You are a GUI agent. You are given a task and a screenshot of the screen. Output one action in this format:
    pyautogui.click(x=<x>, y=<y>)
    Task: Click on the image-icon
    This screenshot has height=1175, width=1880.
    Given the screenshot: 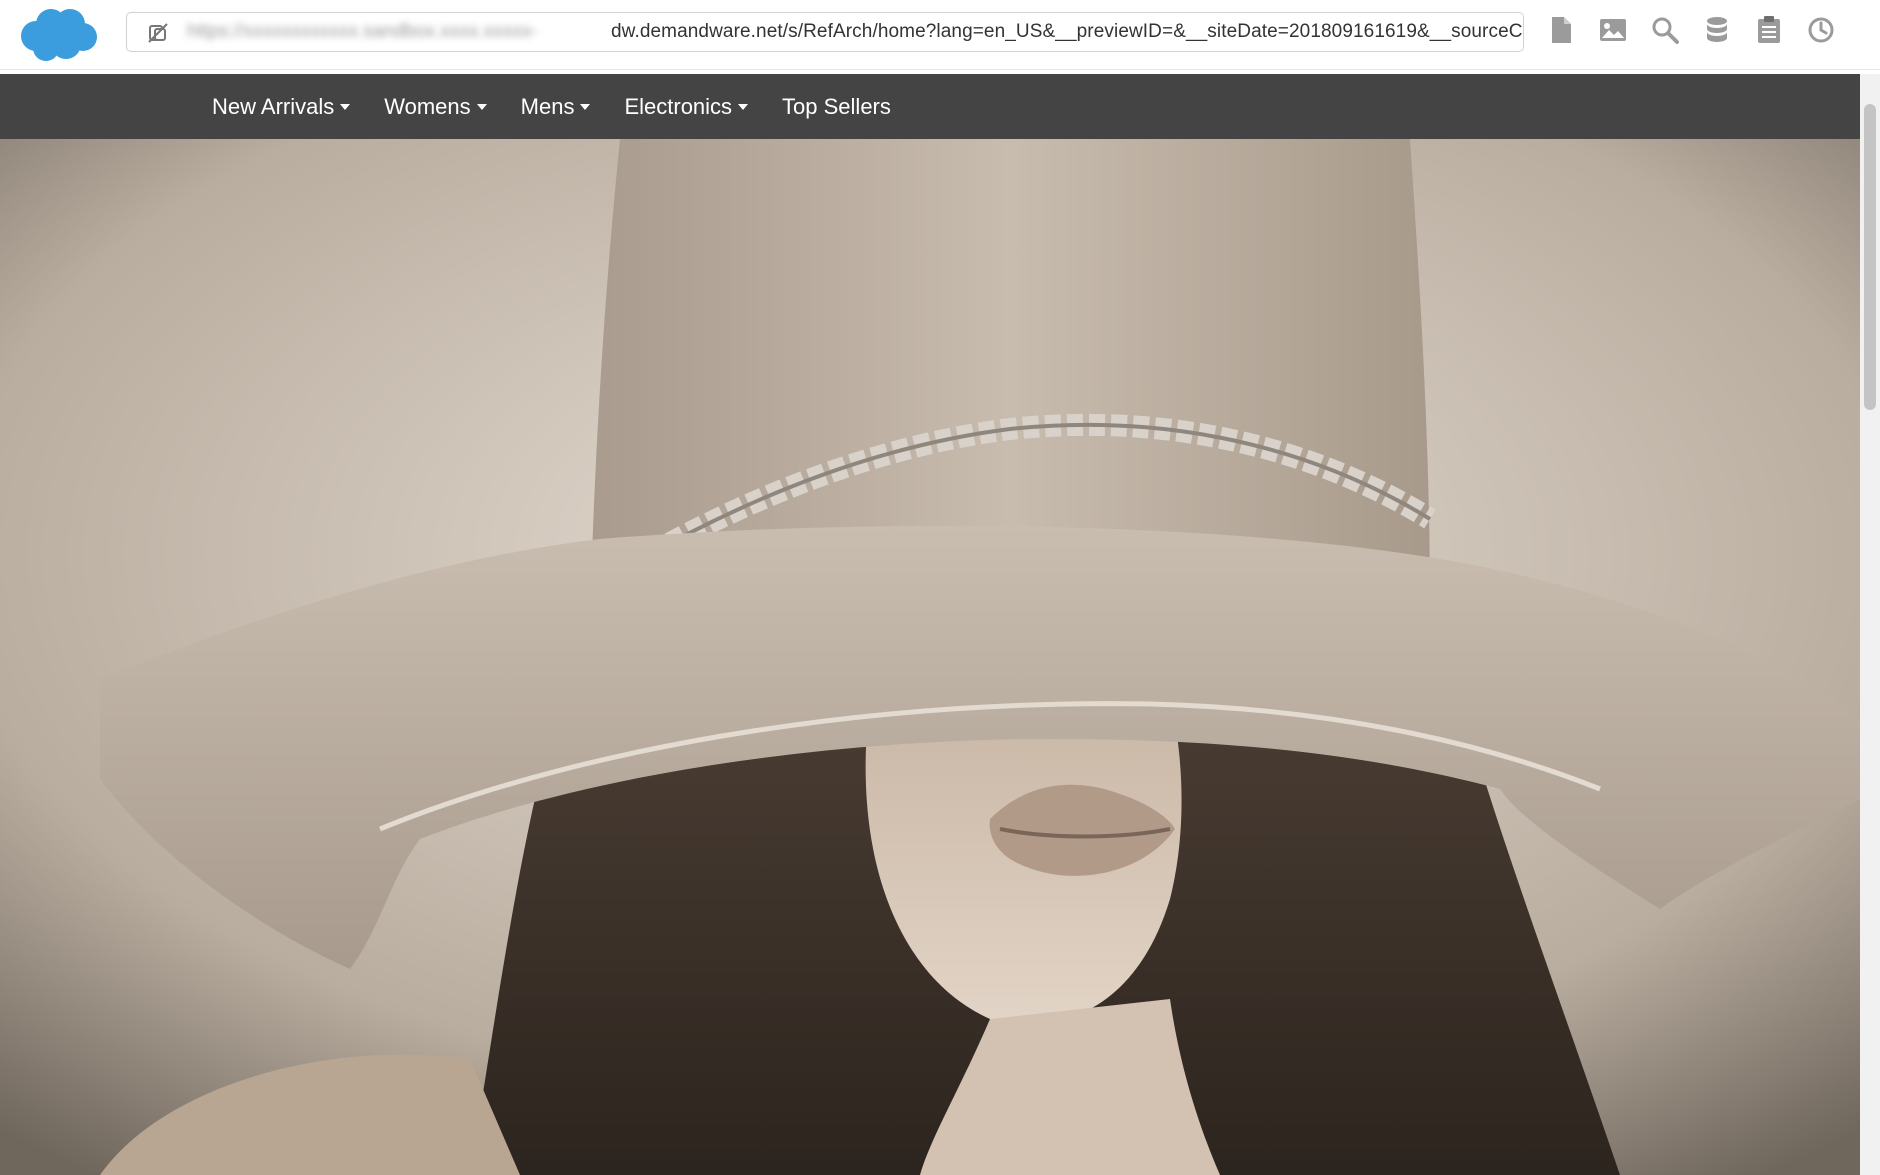 What is the action you would take?
    pyautogui.click(x=1613, y=30)
    